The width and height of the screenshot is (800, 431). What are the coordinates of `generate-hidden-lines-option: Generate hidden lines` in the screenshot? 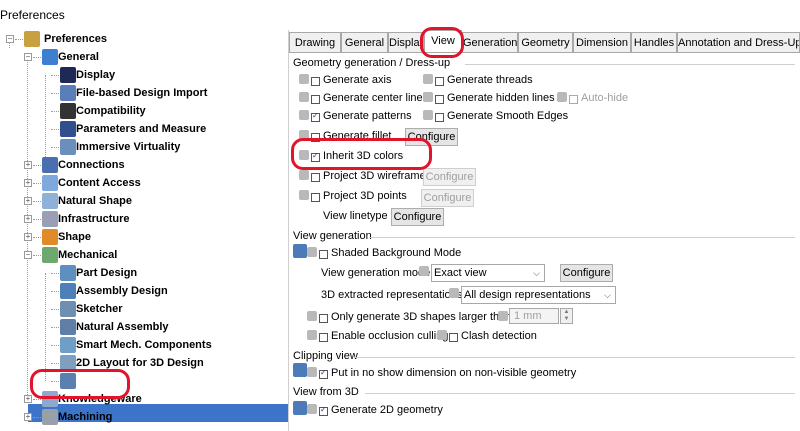 It's located at (498, 99).